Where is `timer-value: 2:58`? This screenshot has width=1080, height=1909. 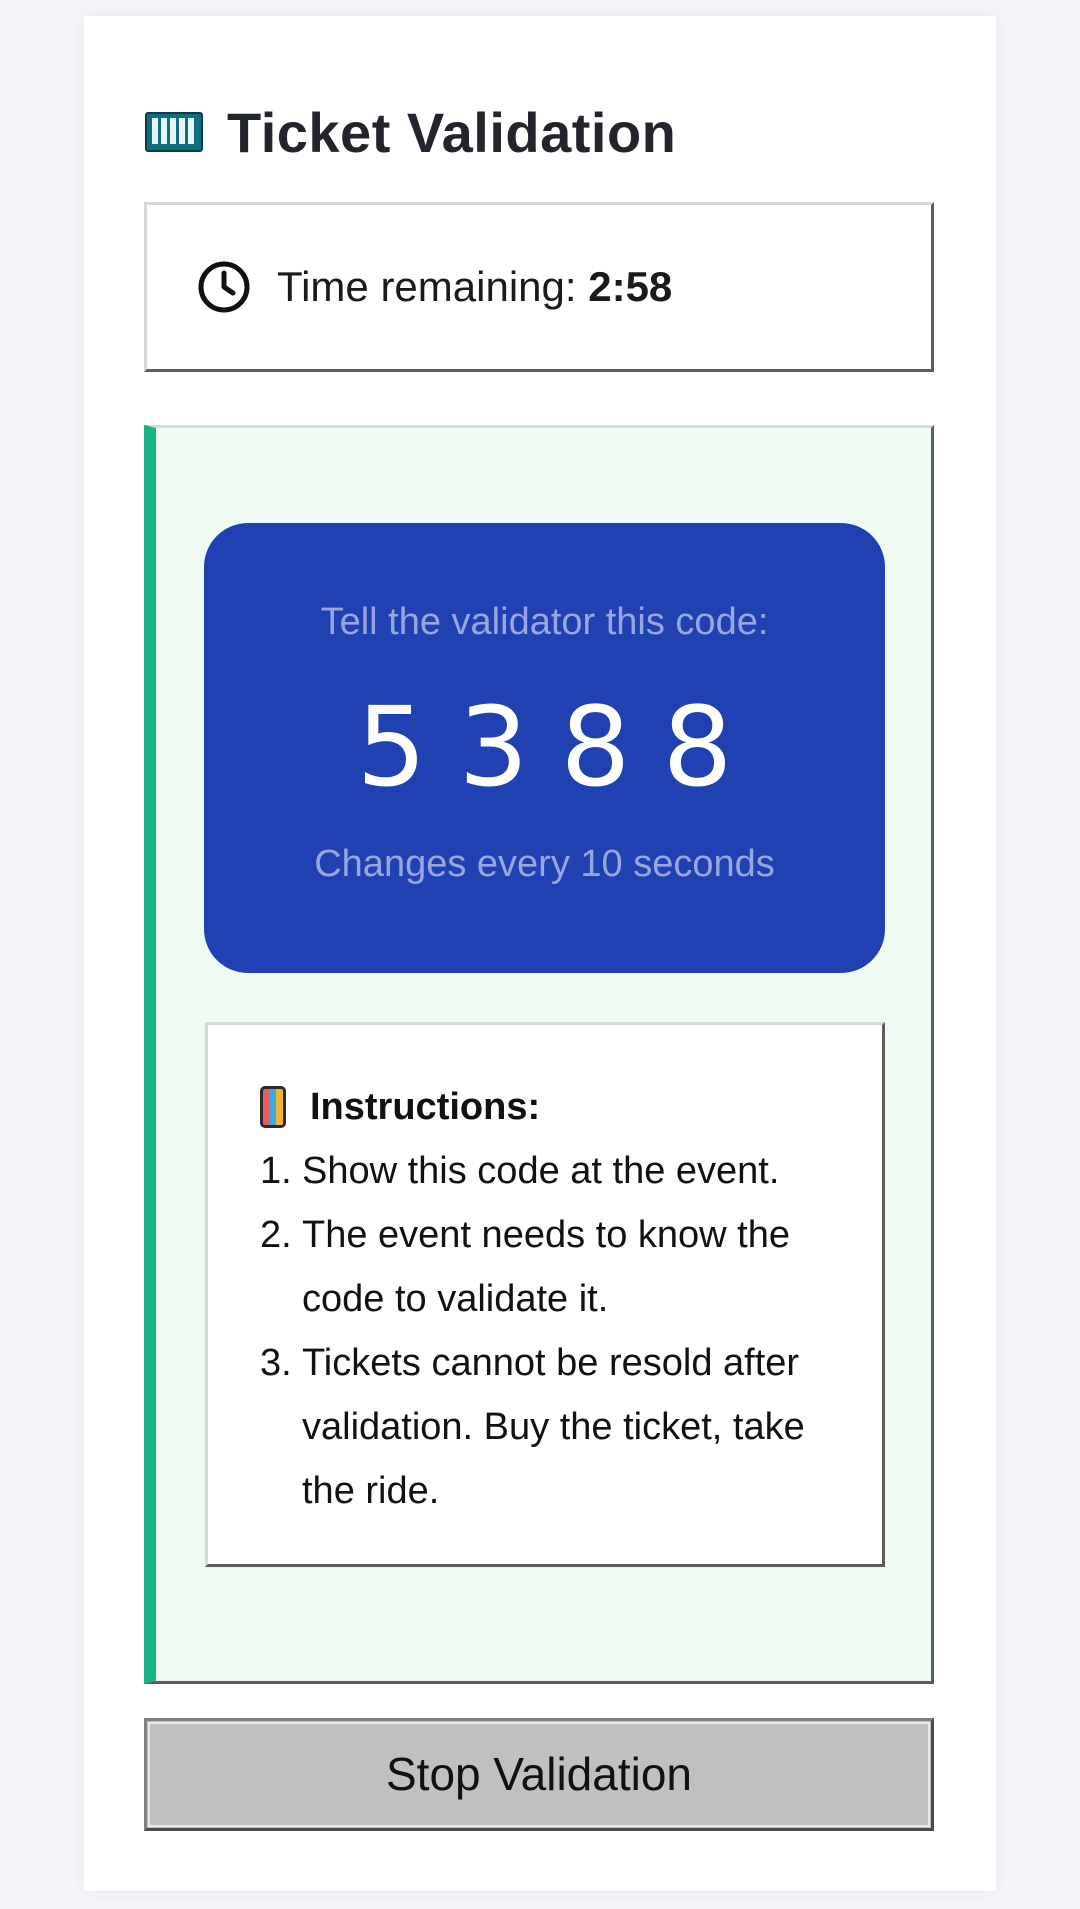 timer-value: 2:58 is located at coordinates (630, 286).